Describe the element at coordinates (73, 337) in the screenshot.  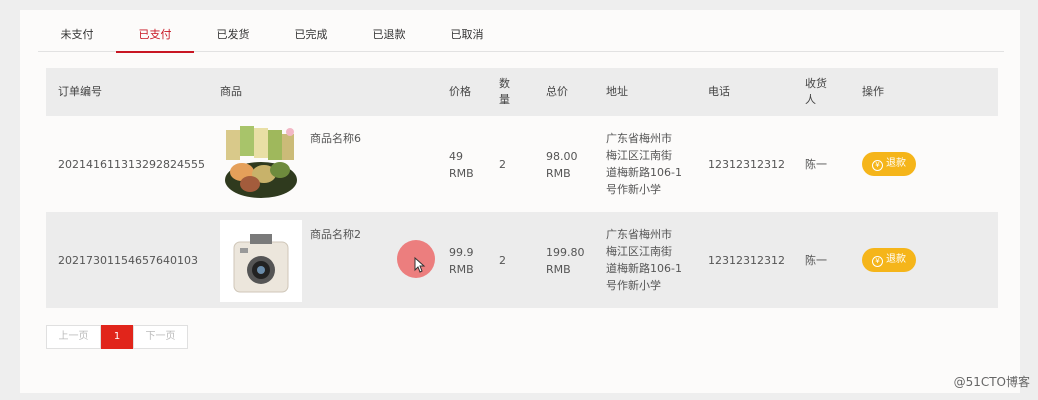
I see `prev-page-button: 上一页` at that location.